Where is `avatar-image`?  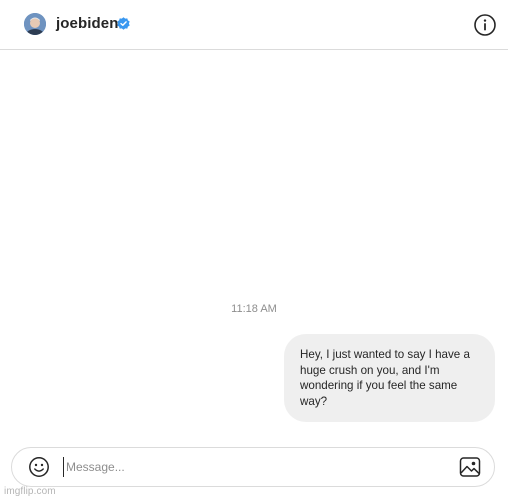 avatar-image is located at coordinates (35, 24).